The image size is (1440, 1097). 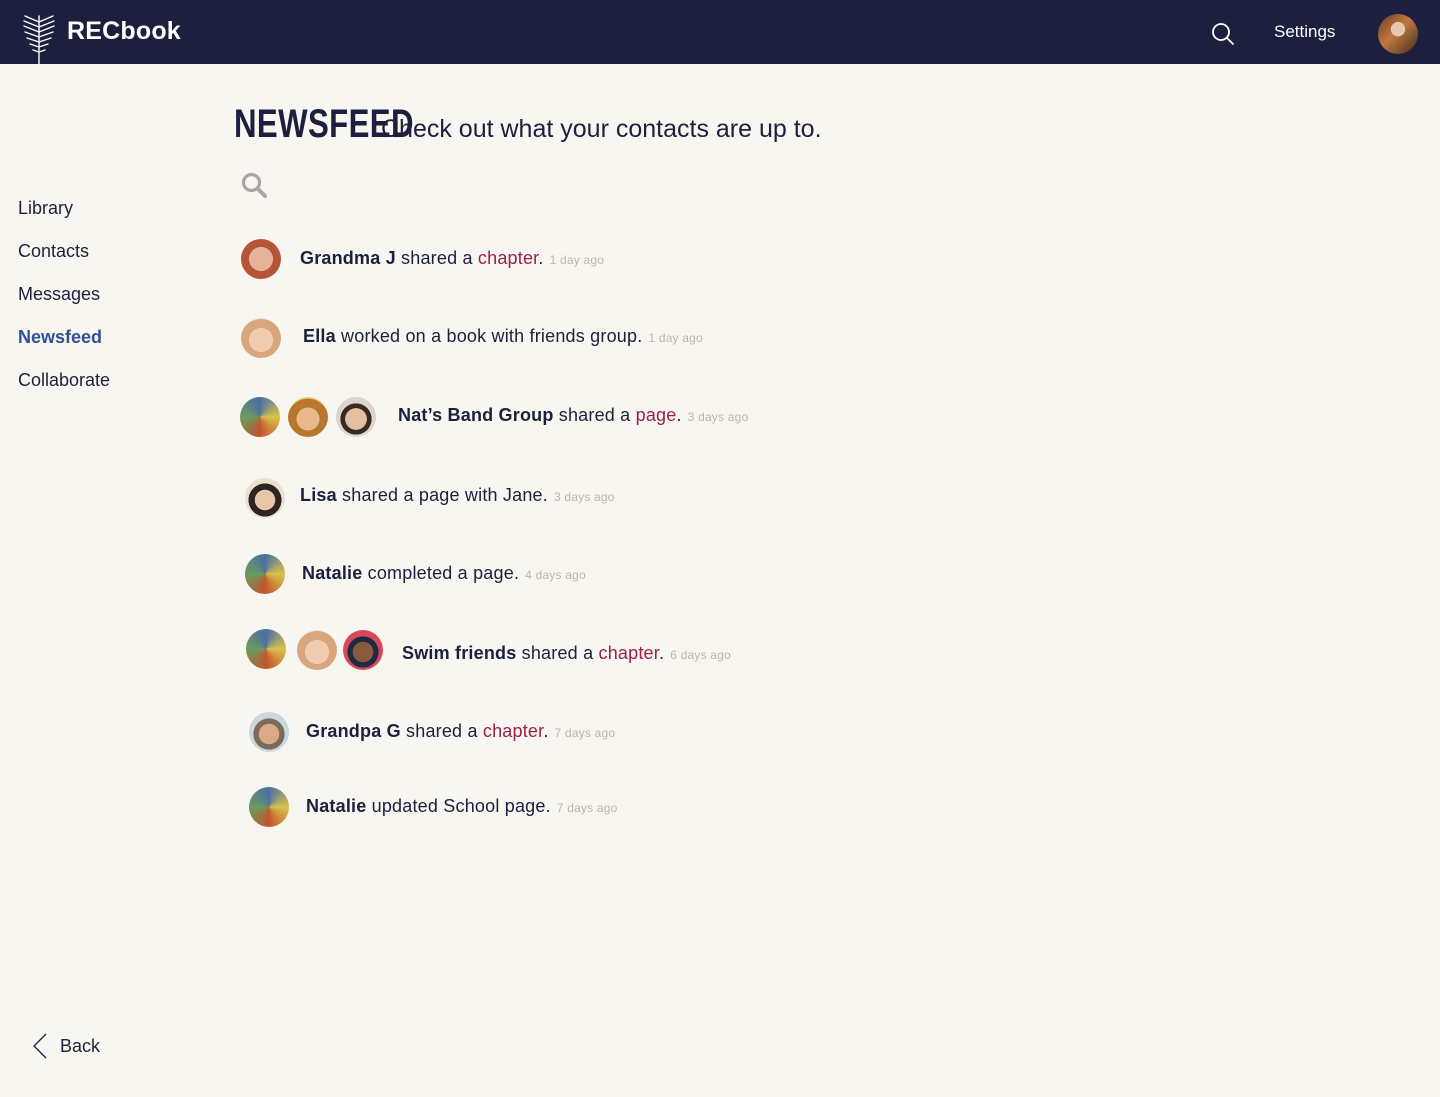 What do you see at coordinates (39, 39) in the screenshot?
I see `palm-leaf-logo-icon` at bounding box center [39, 39].